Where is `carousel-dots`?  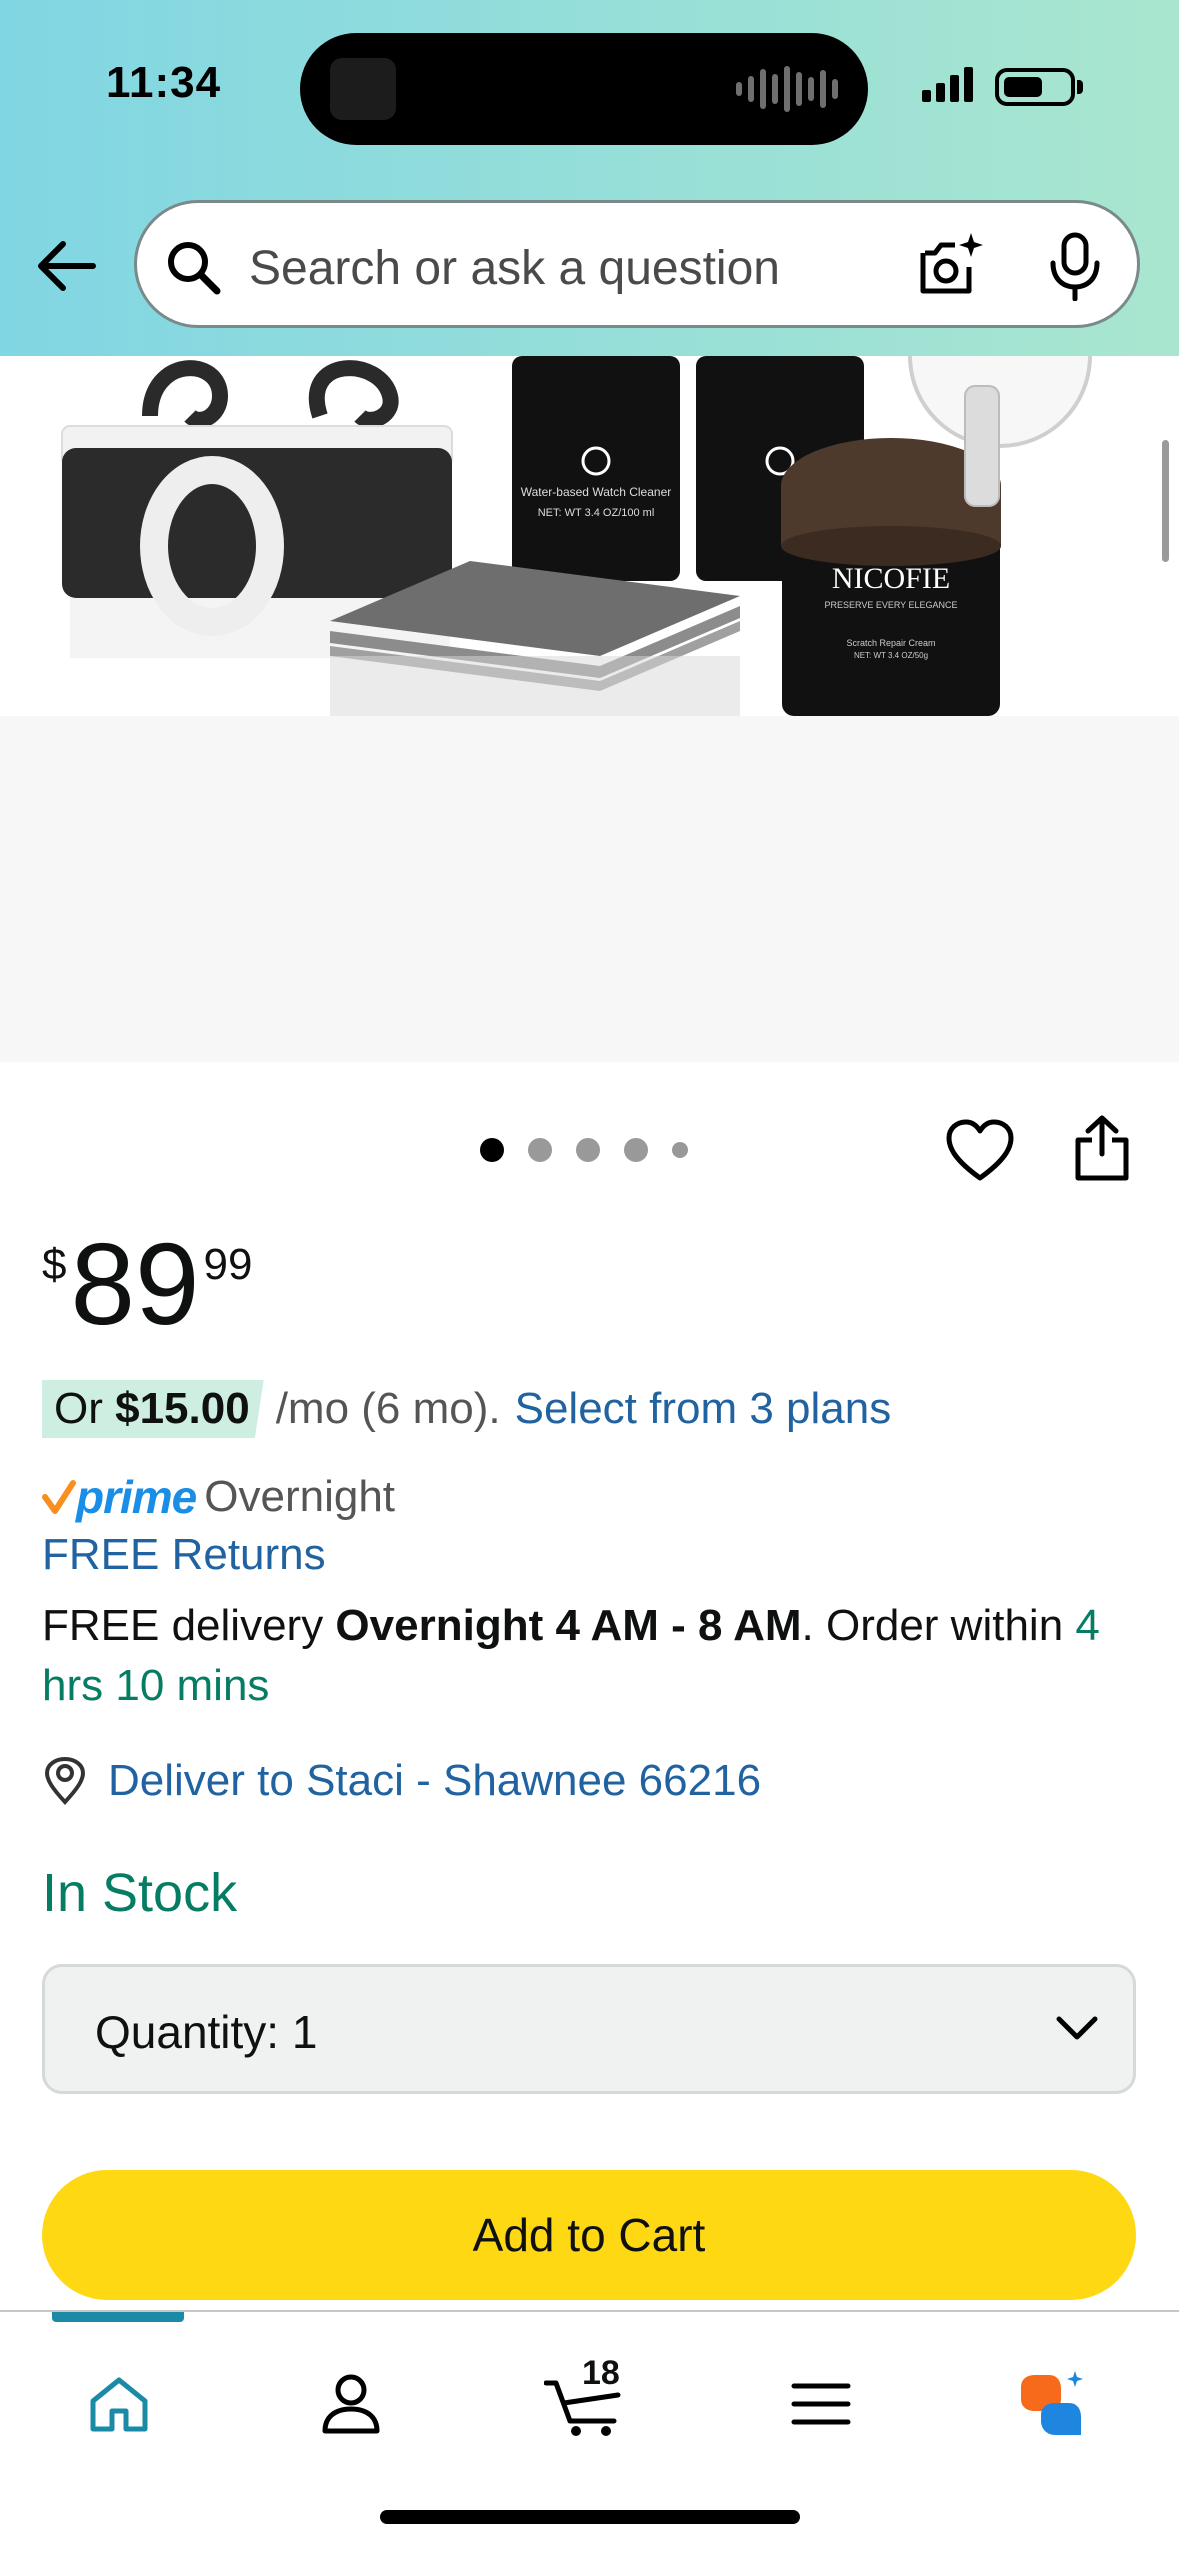
carousel-dots is located at coordinates (584, 1150).